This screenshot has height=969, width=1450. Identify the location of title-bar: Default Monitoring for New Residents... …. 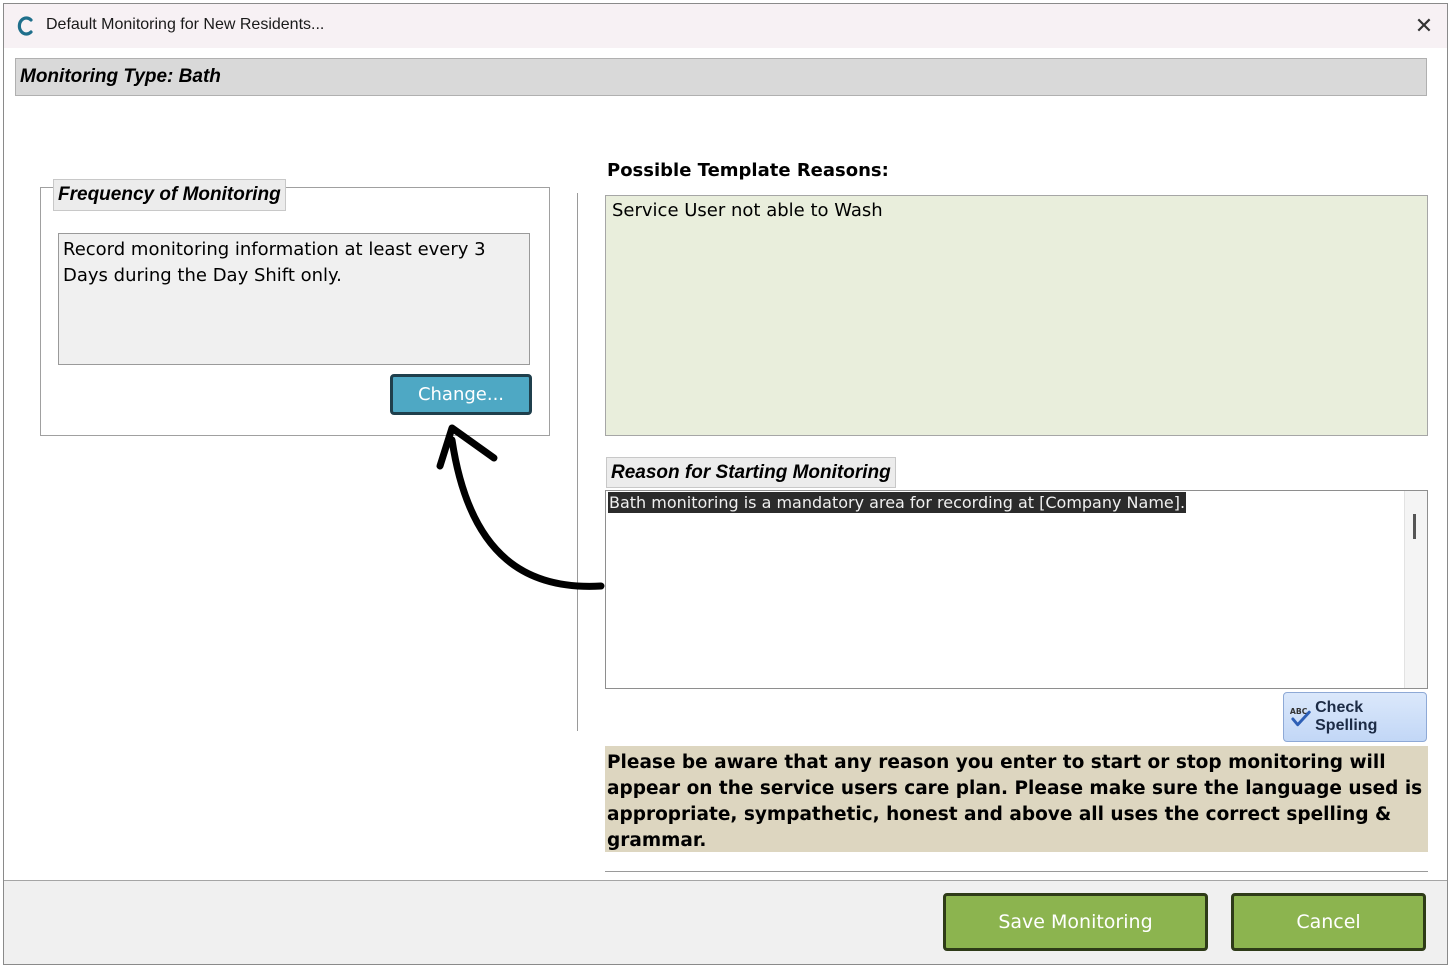
(725, 26).